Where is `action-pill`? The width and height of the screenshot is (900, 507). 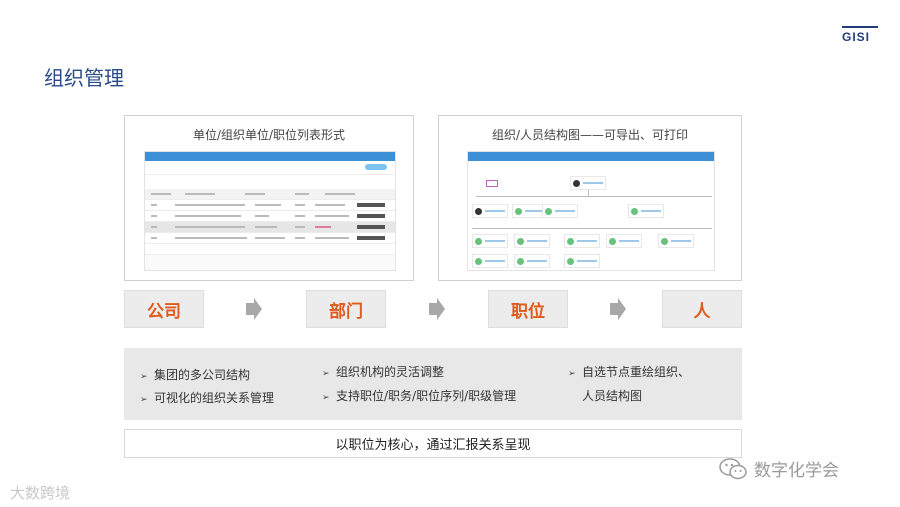
action-pill is located at coordinates (376, 167).